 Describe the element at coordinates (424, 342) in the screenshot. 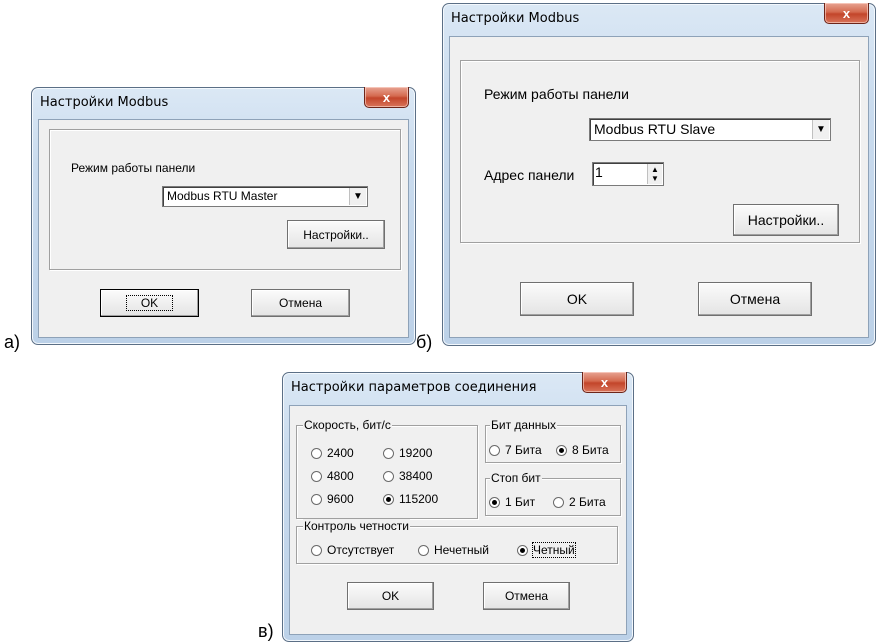

I see `caption-b: б)` at that location.